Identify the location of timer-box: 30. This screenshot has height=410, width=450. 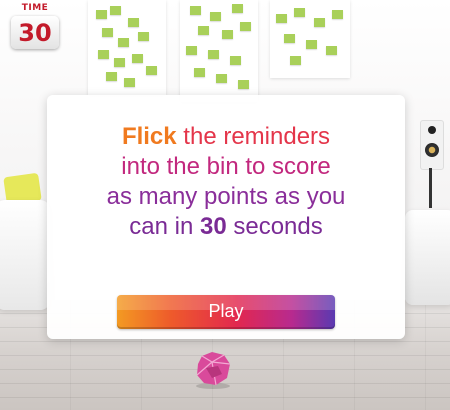
(35, 32).